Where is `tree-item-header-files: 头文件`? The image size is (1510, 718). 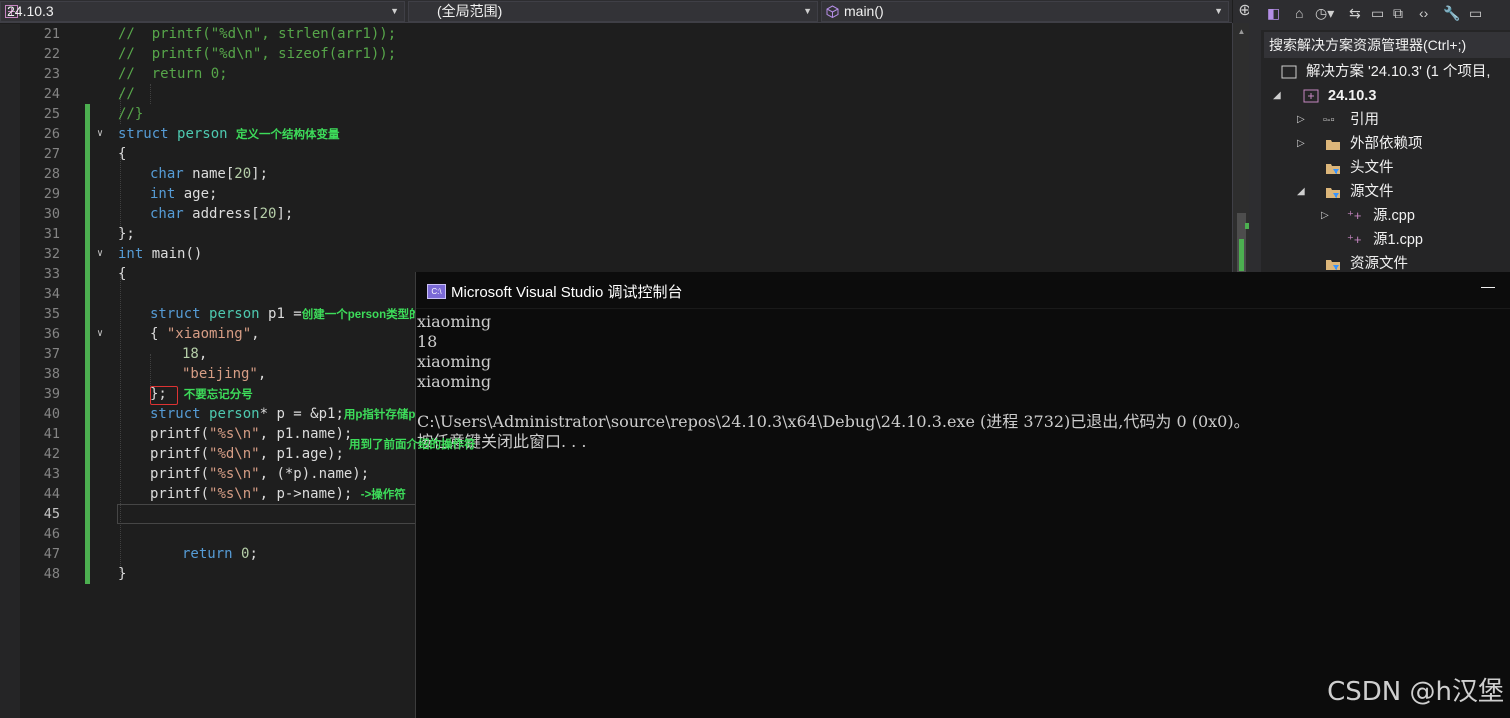
tree-item-header-files: 头文件 is located at coordinates (1385, 168).